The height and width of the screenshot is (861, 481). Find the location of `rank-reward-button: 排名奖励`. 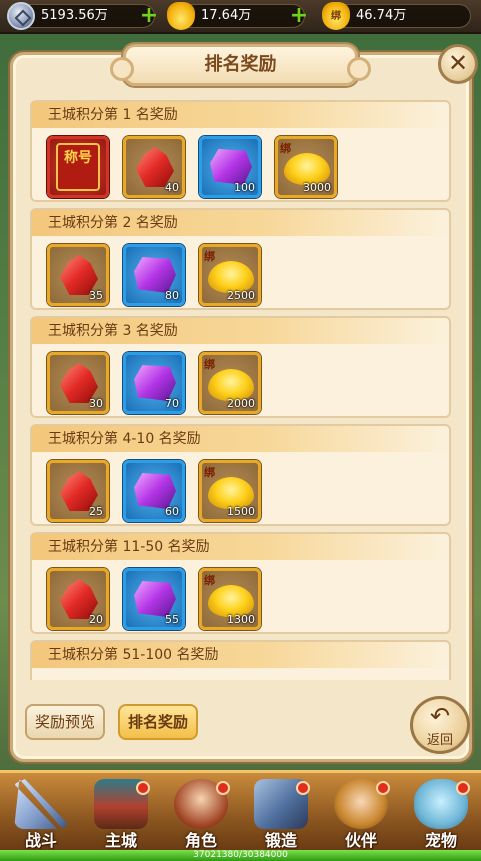

rank-reward-button: 排名奖励 is located at coordinates (158, 722).